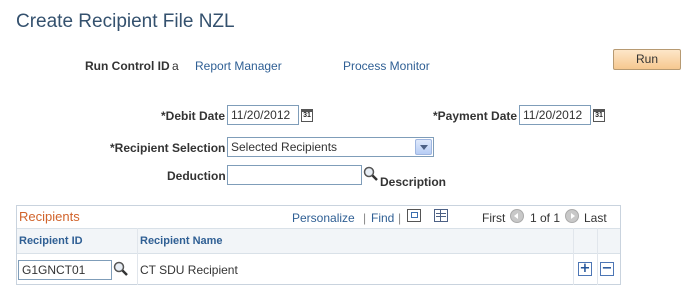 The width and height of the screenshot is (691, 293). I want to click on personalize-link: Personalize, so click(323, 218).